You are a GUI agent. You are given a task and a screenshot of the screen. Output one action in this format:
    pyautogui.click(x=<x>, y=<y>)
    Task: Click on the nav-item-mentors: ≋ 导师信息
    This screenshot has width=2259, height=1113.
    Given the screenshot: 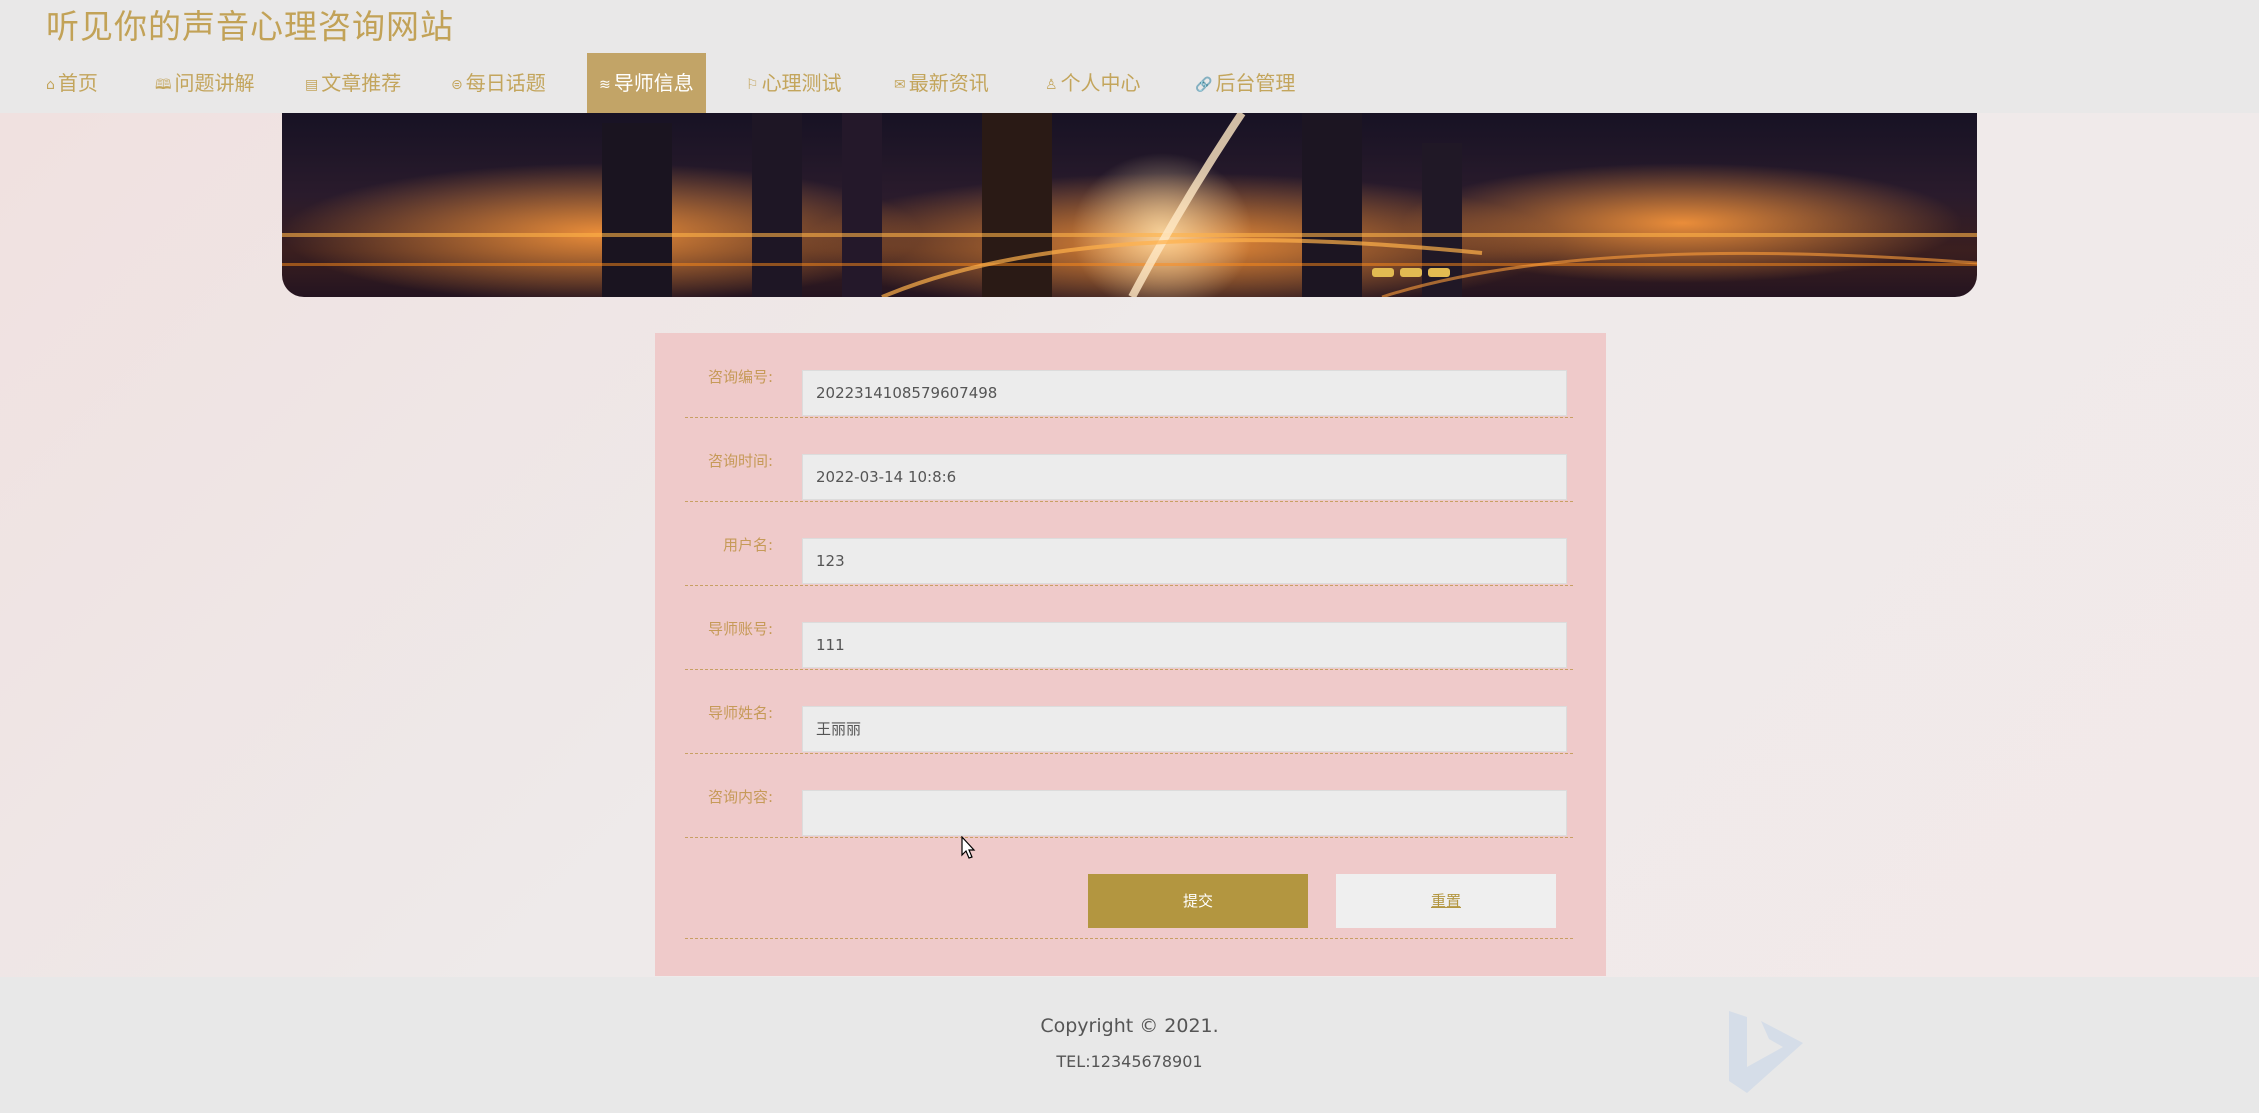 What is the action you would take?
    pyautogui.click(x=646, y=83)
    